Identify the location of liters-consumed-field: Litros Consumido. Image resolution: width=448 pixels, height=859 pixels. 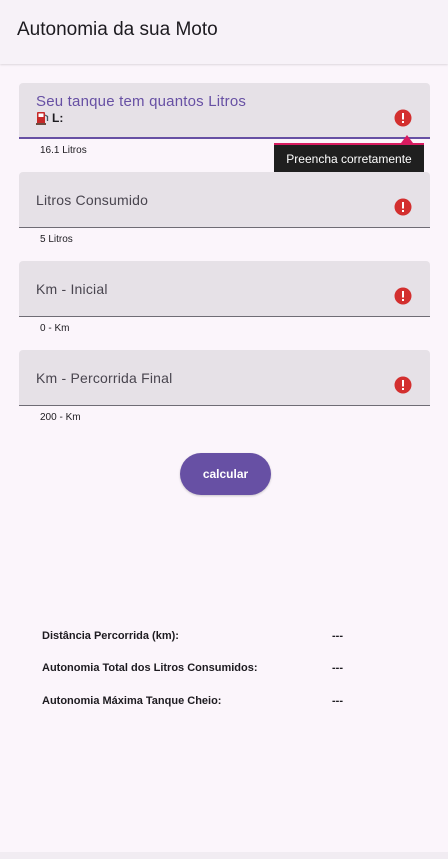
(224, 200).